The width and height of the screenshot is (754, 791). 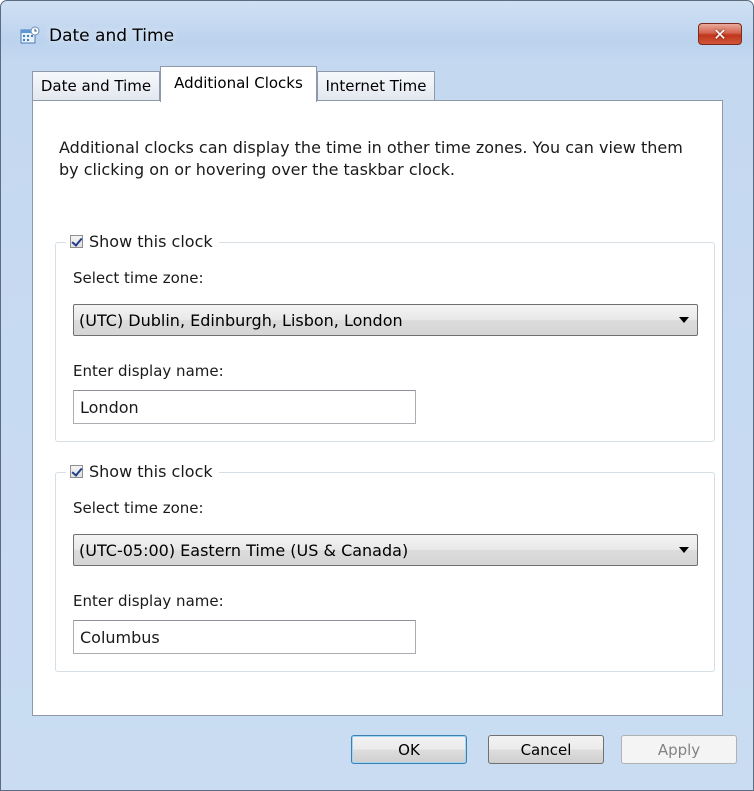 I want to click on timezone-select-1: (UTC) Dublin, Edinburgh, Lisbon, London, so click(x=385, y=320).